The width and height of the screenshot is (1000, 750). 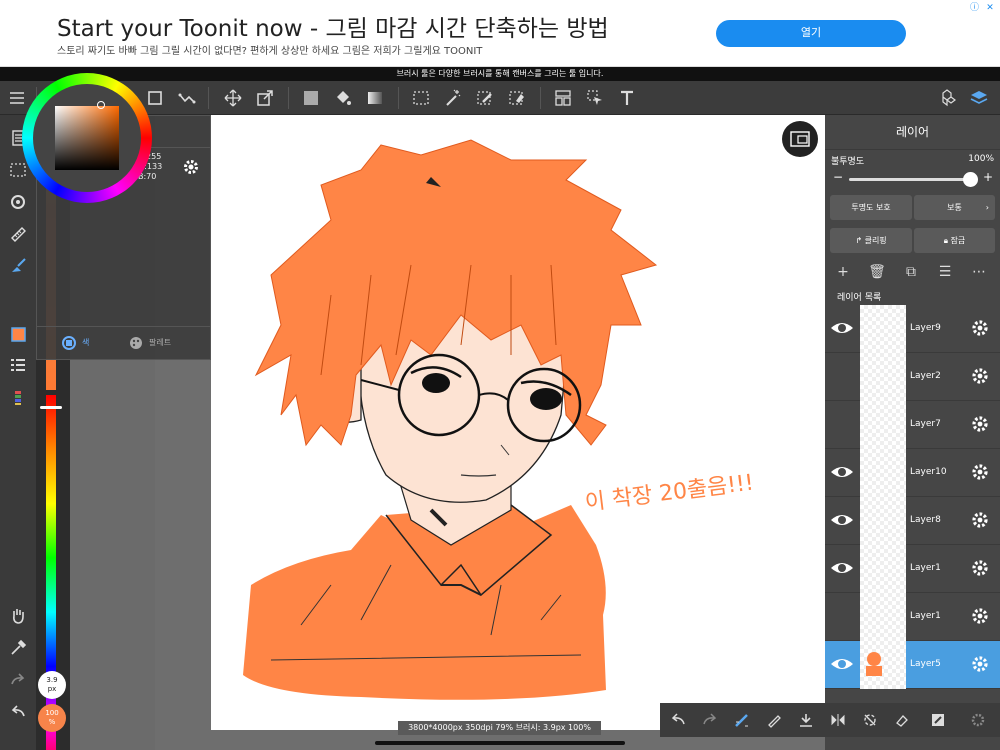 I want to click on palette-strip-icon, so click(x=18, y=398).